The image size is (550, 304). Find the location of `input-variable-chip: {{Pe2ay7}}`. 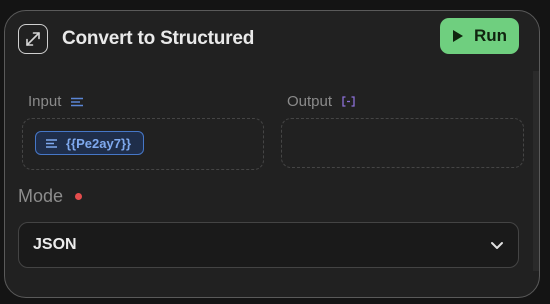

input-variable-chip: {{Pe2ay7}} is located at coordinates (90, 143).